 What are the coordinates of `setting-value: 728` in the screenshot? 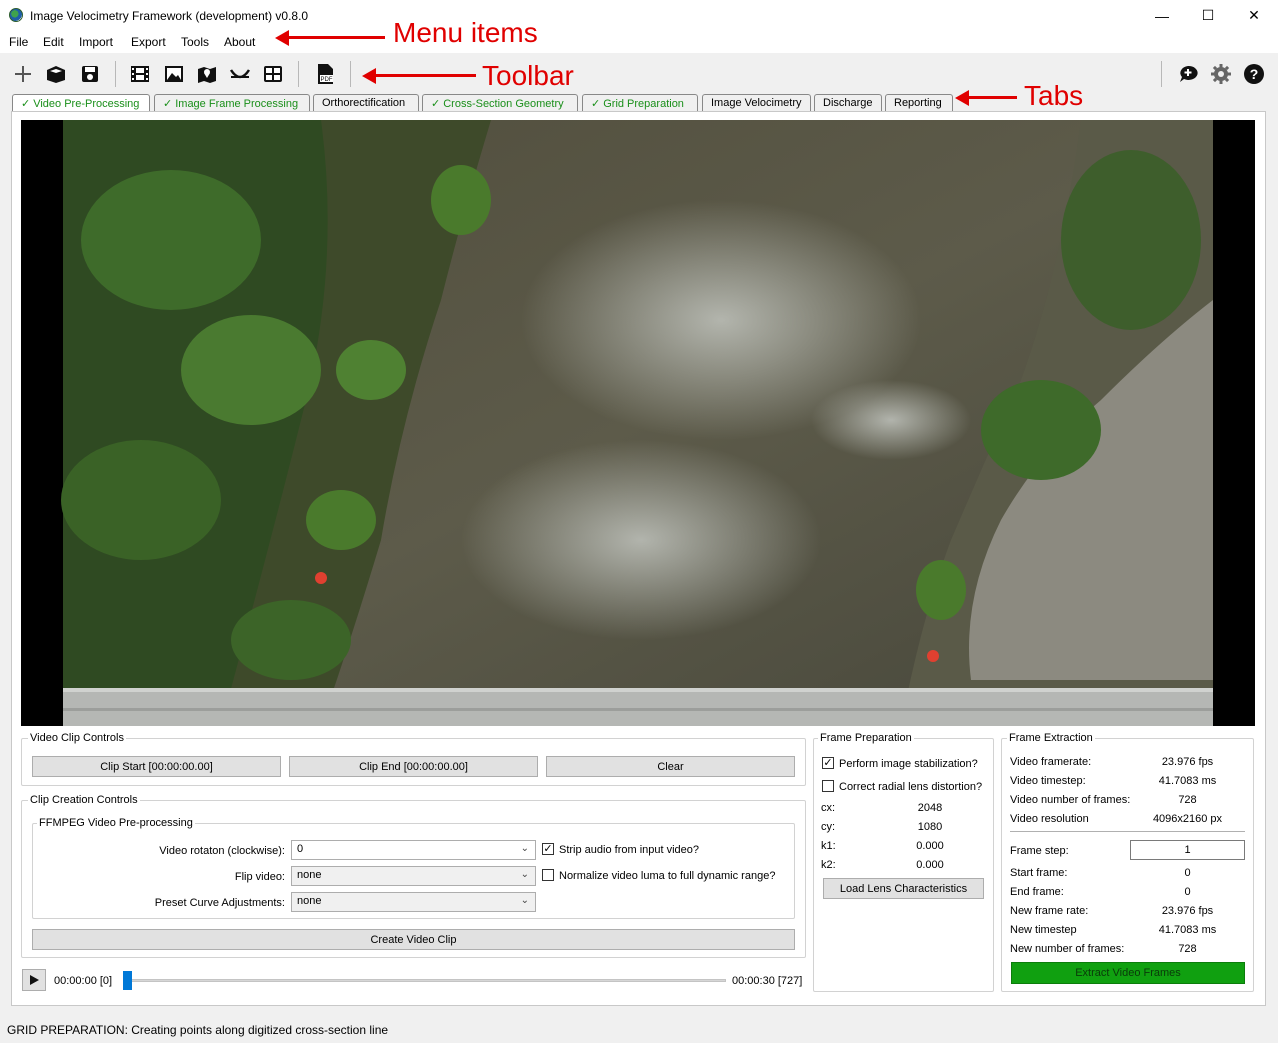 It's located at (1187, 949).